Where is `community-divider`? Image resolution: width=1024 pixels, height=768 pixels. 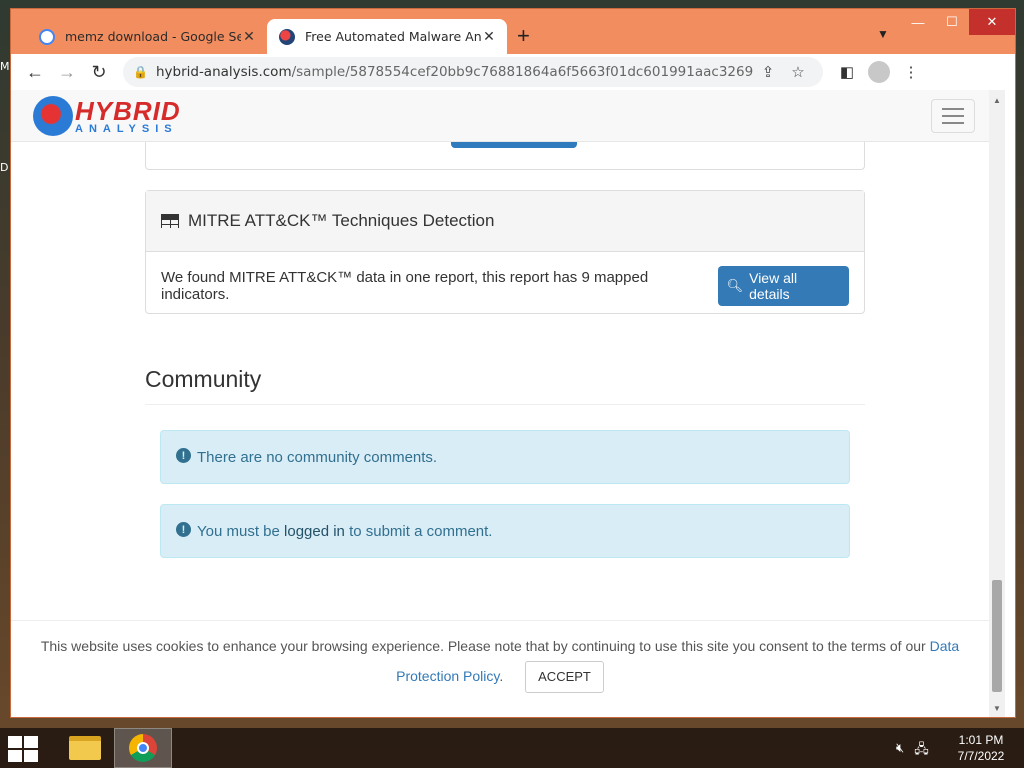 community-divider is located at coordinates (505, 404).